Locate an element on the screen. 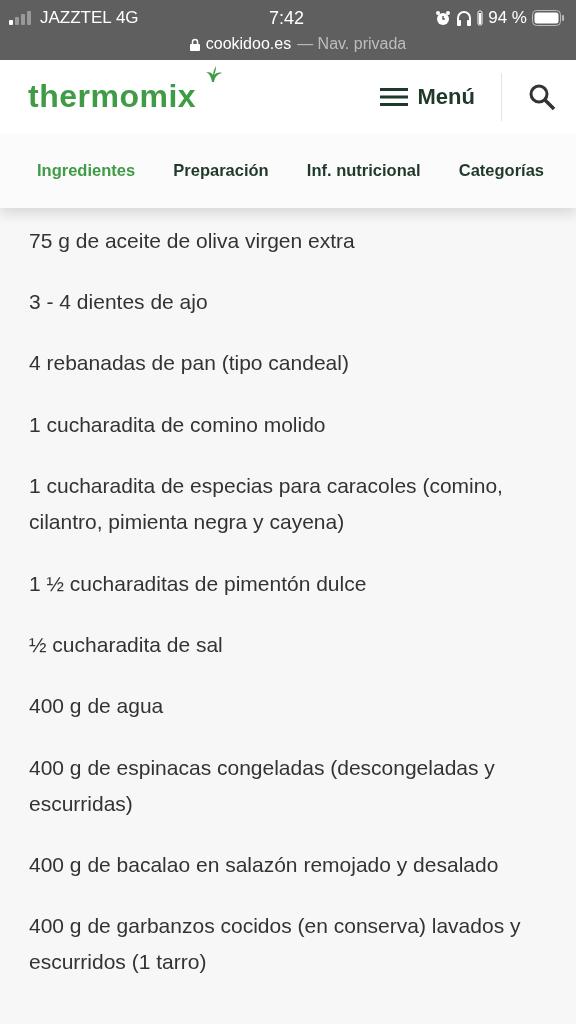  ingredient-item: ½ cucharadita de sal is located at coordinates (126, 644).